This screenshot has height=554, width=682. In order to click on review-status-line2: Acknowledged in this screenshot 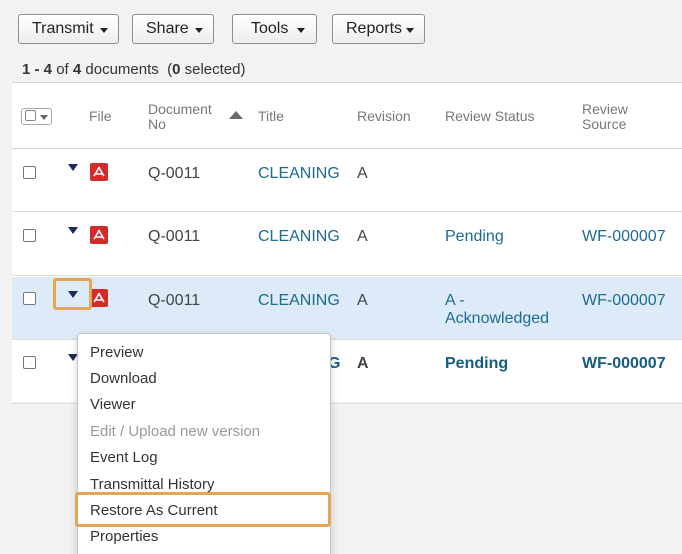, I will do `click(497, 318)`.